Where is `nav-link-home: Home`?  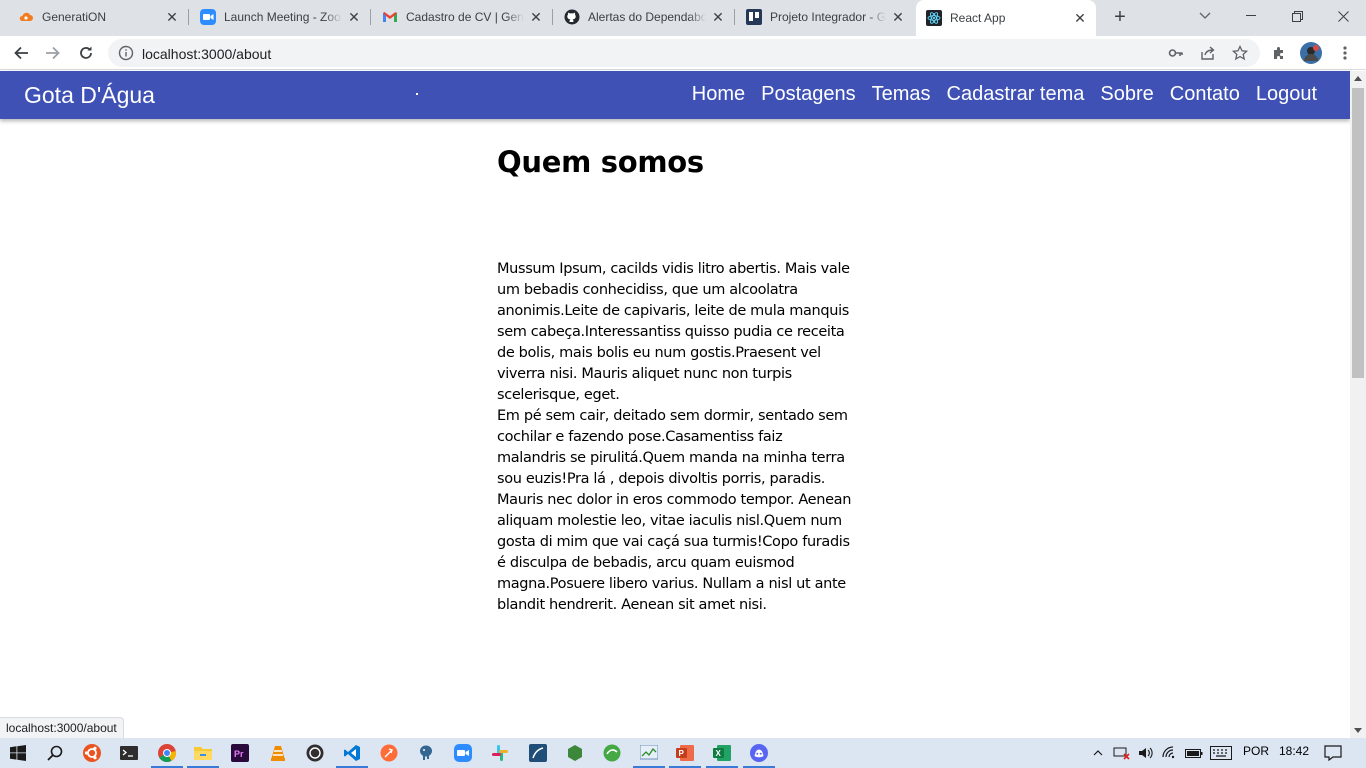 nav-link-home: Home is located at coordinates (718, 94).